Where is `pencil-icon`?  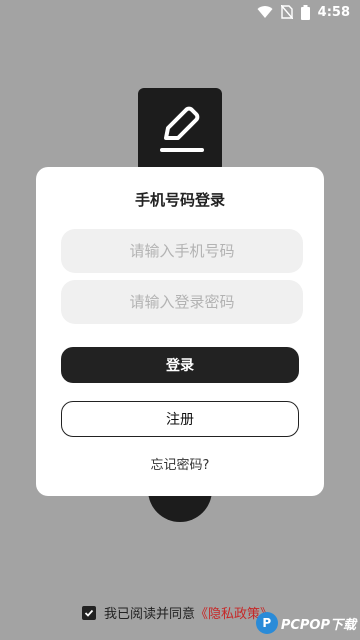
pencil-icon is located at coordinates (182, 129).